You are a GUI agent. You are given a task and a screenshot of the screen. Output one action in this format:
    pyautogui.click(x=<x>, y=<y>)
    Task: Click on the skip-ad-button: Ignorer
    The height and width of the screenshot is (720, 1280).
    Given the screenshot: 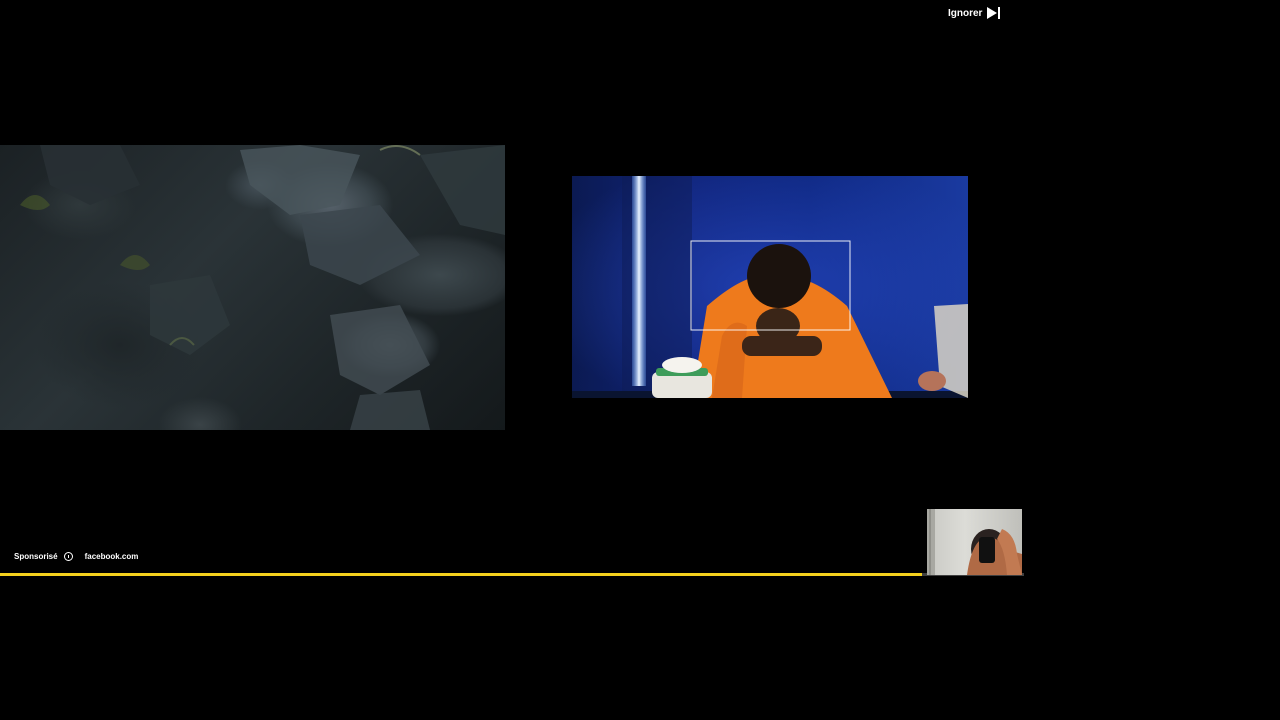 What is the action you would take?
    pyautogui.click(x=974, y=13)
    